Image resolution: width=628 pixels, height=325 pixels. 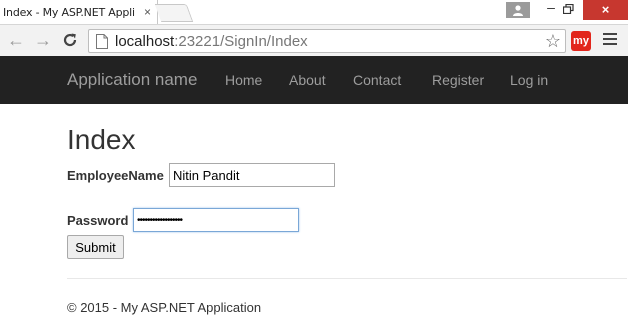 I want to click on reload-button, so click(x=70, y=40).